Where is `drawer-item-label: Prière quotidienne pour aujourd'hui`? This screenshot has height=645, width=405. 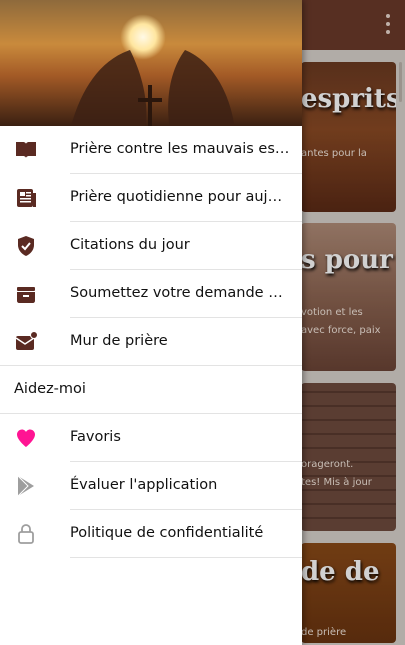
drawer-item-label: Prière quotidienne pour aujourd'hui is located at coordinates (180, 197).